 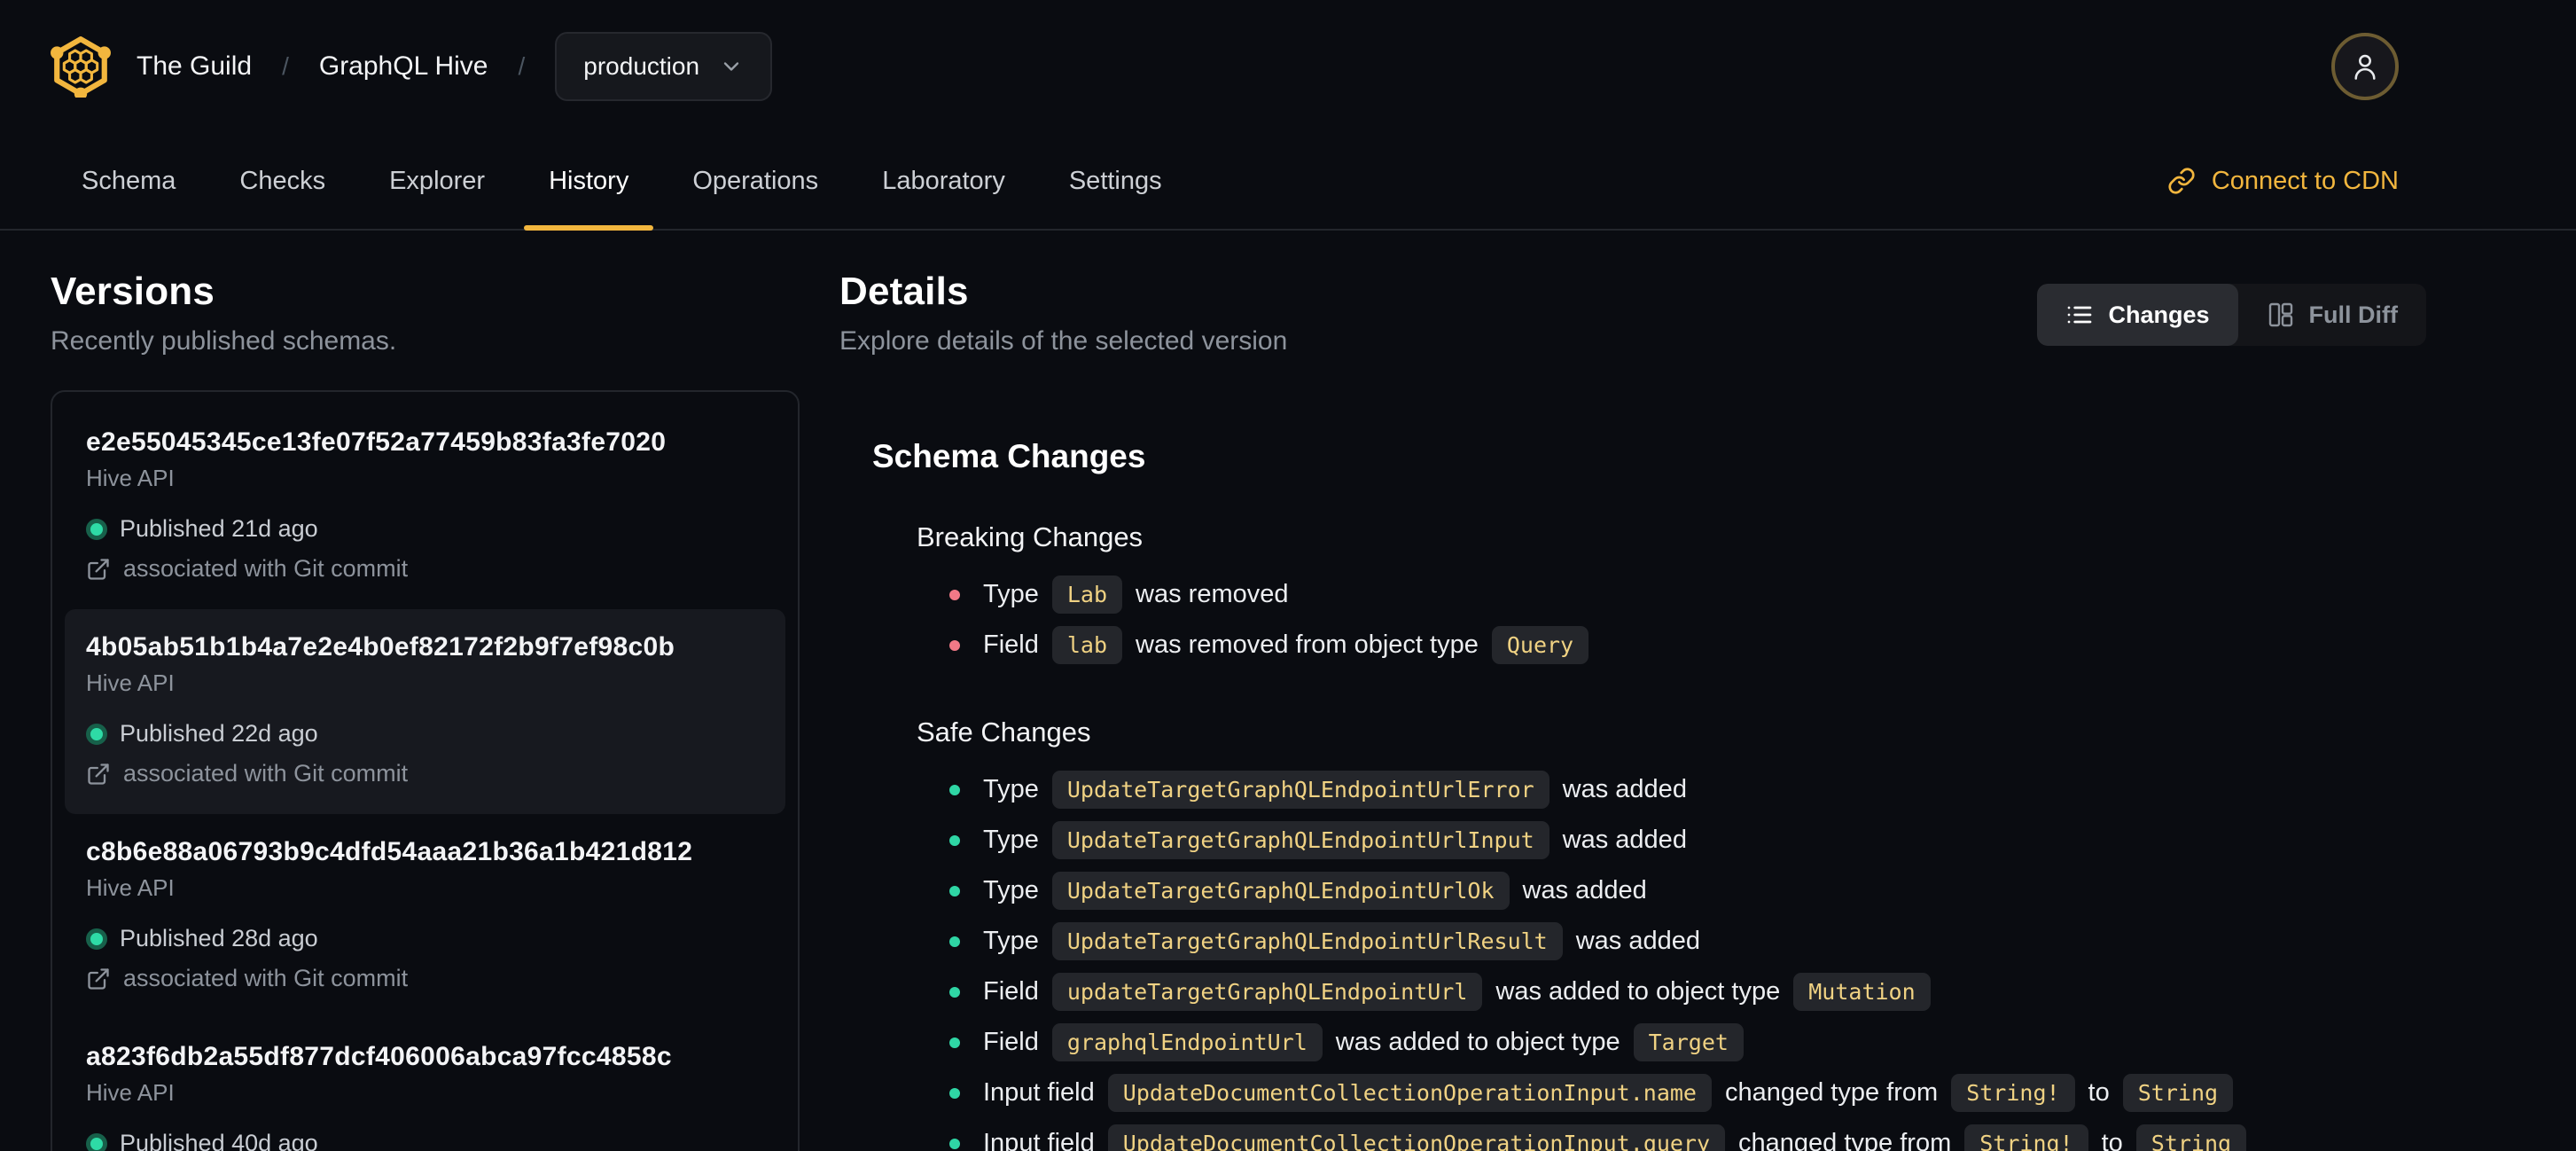 I want to click on user-avatar-button, so click(x=2365, y=66).